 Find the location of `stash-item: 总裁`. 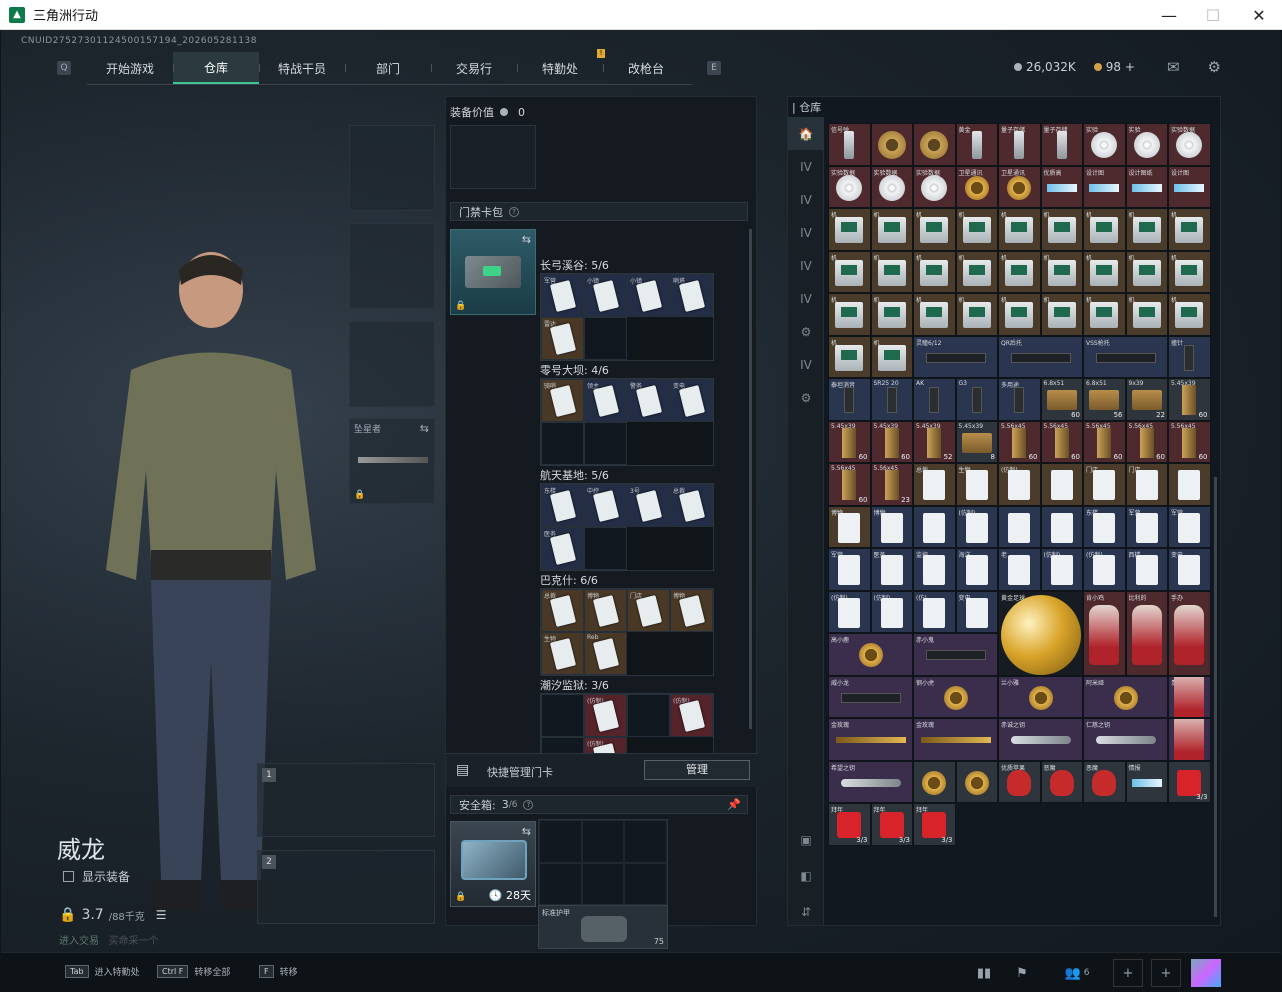

stash-item: 总裁 is located at coordinates (934, 484).